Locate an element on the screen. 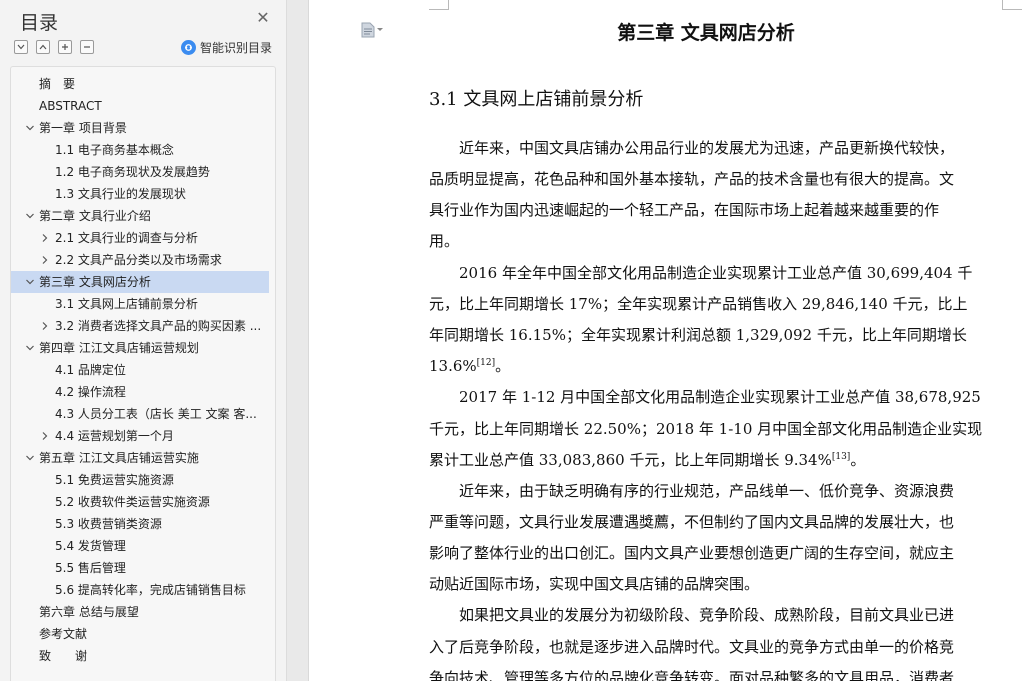 This screenshot has width=1032, height=681. toc-item: 第四章 江江文具店铺运营规划 is located at coordinates (143, 348).